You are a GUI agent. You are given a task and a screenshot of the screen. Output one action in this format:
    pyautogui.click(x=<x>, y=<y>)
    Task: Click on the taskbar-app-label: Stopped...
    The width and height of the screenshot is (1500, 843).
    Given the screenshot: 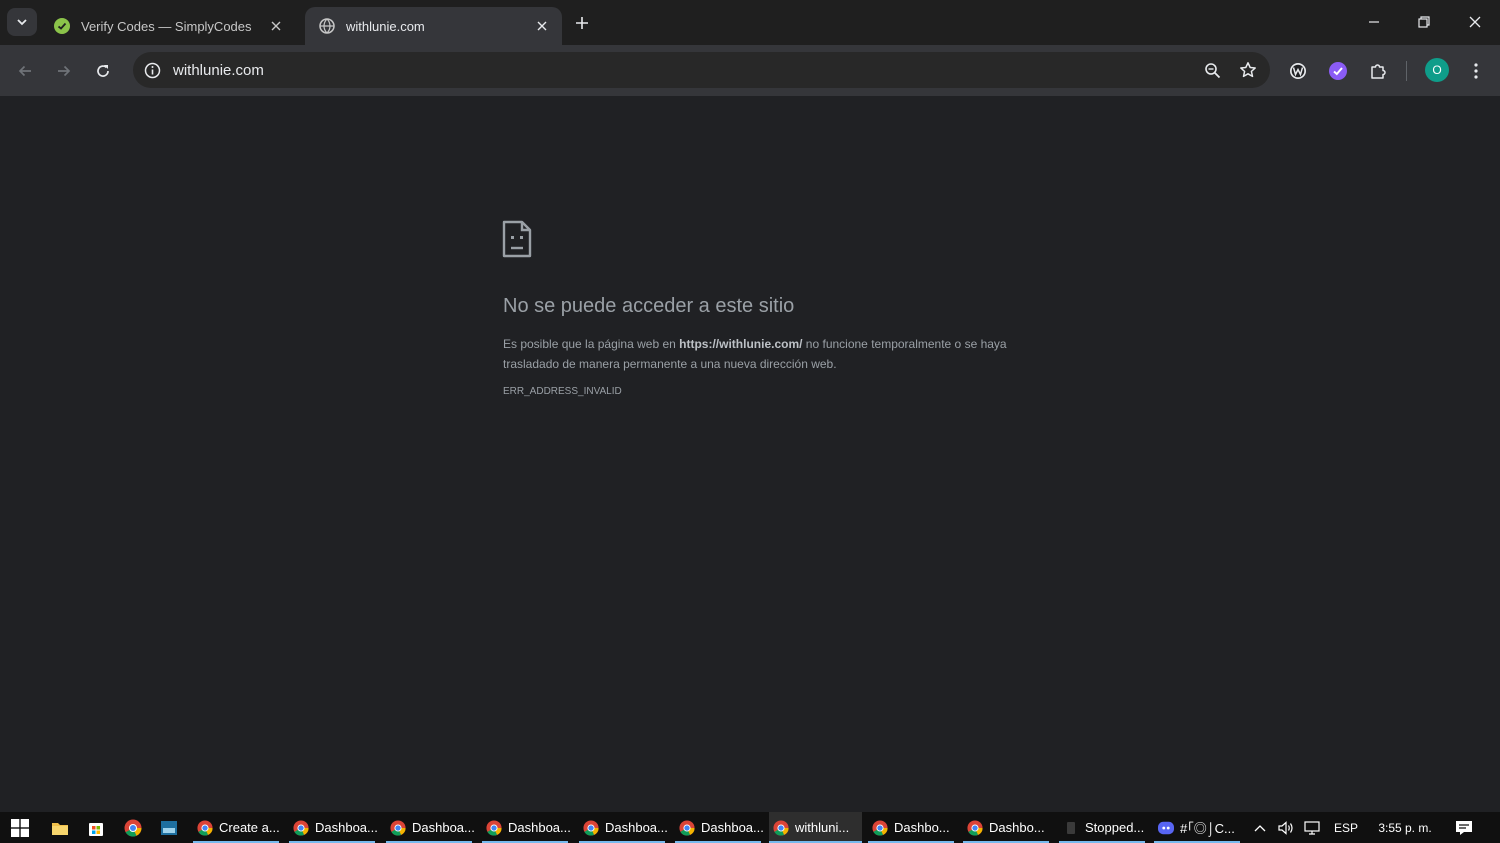 What is the action you would take?
    pyautogui.click(x=1115, y=827)
    